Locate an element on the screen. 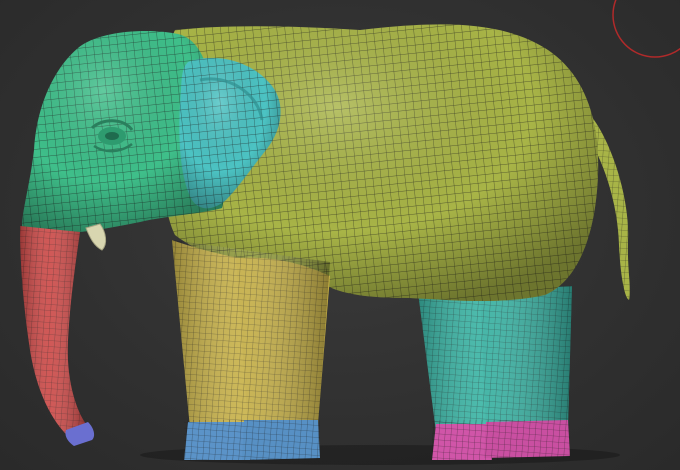 The image size is (680, 470). front-feet is located at coordinates (252, 440).